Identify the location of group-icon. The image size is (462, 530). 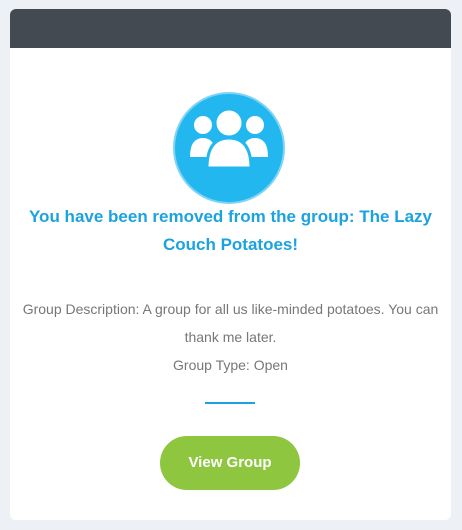
(229, 148).